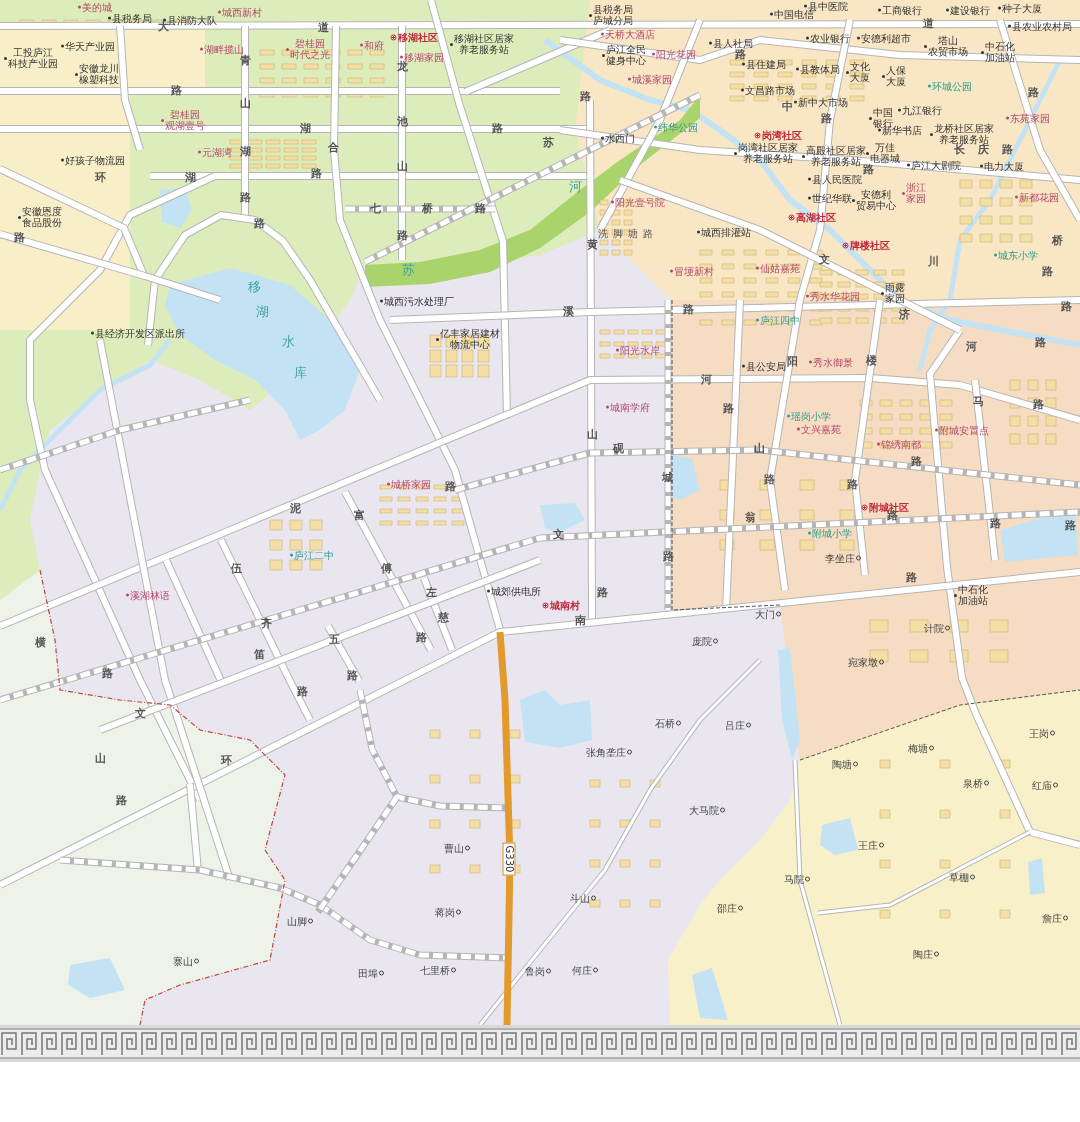 The image size is (1080, 1122). Describe the element at coordinates (896, 70) in the screenshot. I see `place-label: 人保` at that location.